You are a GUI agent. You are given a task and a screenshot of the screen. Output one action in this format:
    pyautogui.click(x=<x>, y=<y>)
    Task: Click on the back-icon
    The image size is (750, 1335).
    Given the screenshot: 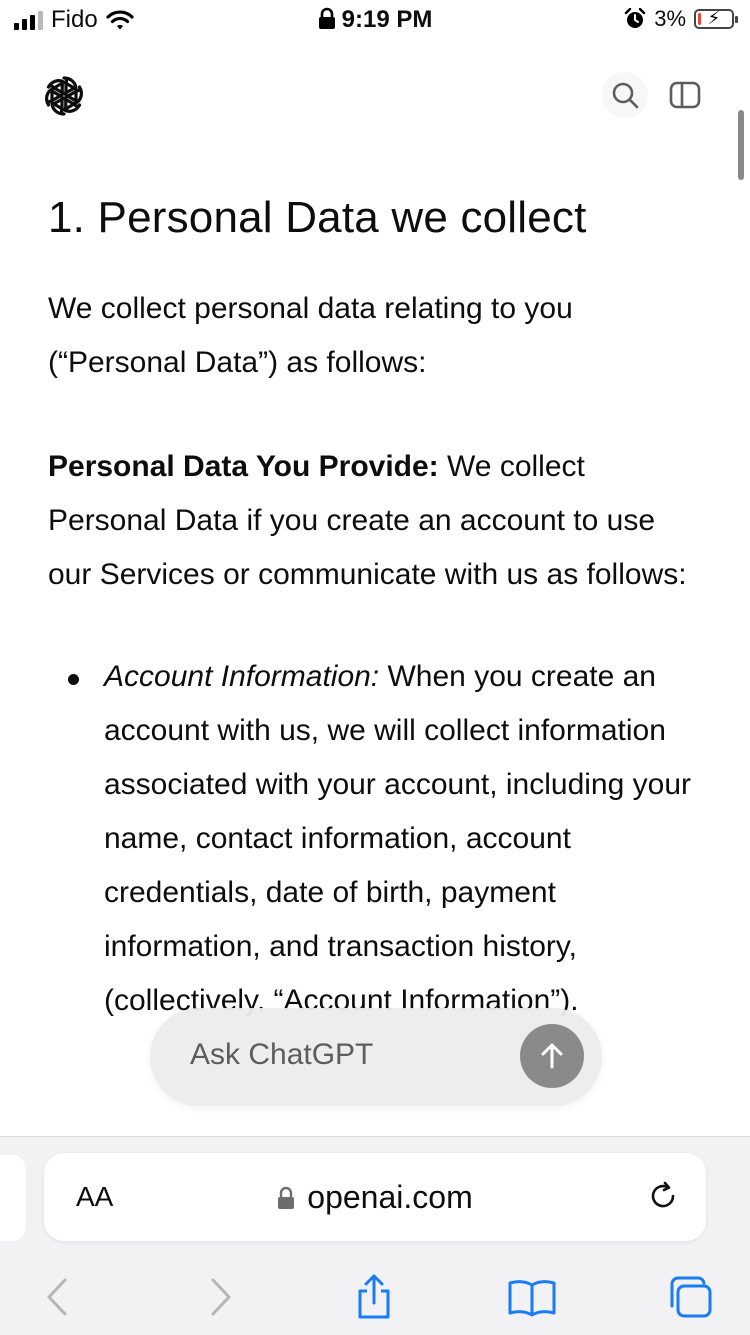 What is the action you would take?
    pyautogui.click(x=57, y=1297)
    